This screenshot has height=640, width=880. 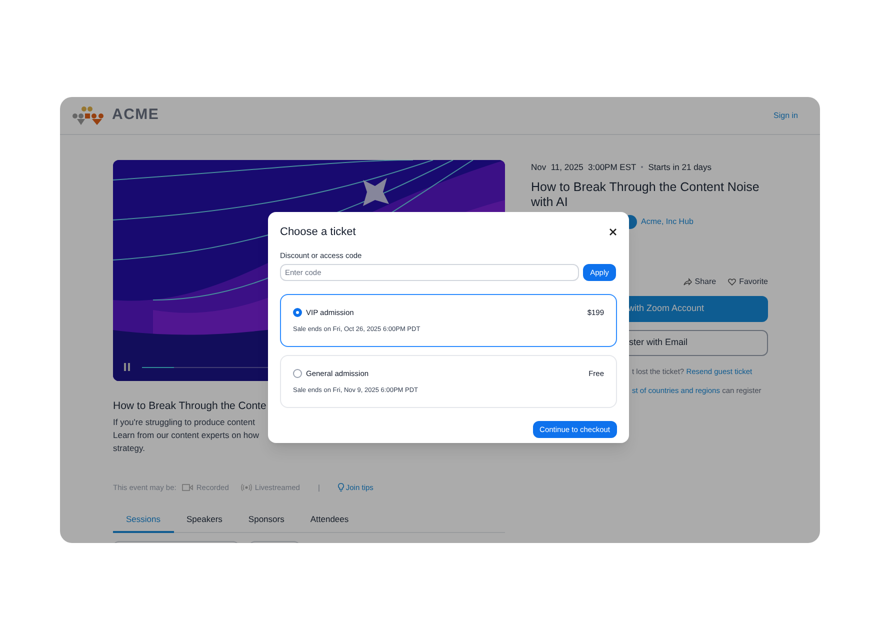 What do you see at coordinates (266, 523) in the screenshot?
I see `tab: Sponsors` at bounding box center [266, 523].